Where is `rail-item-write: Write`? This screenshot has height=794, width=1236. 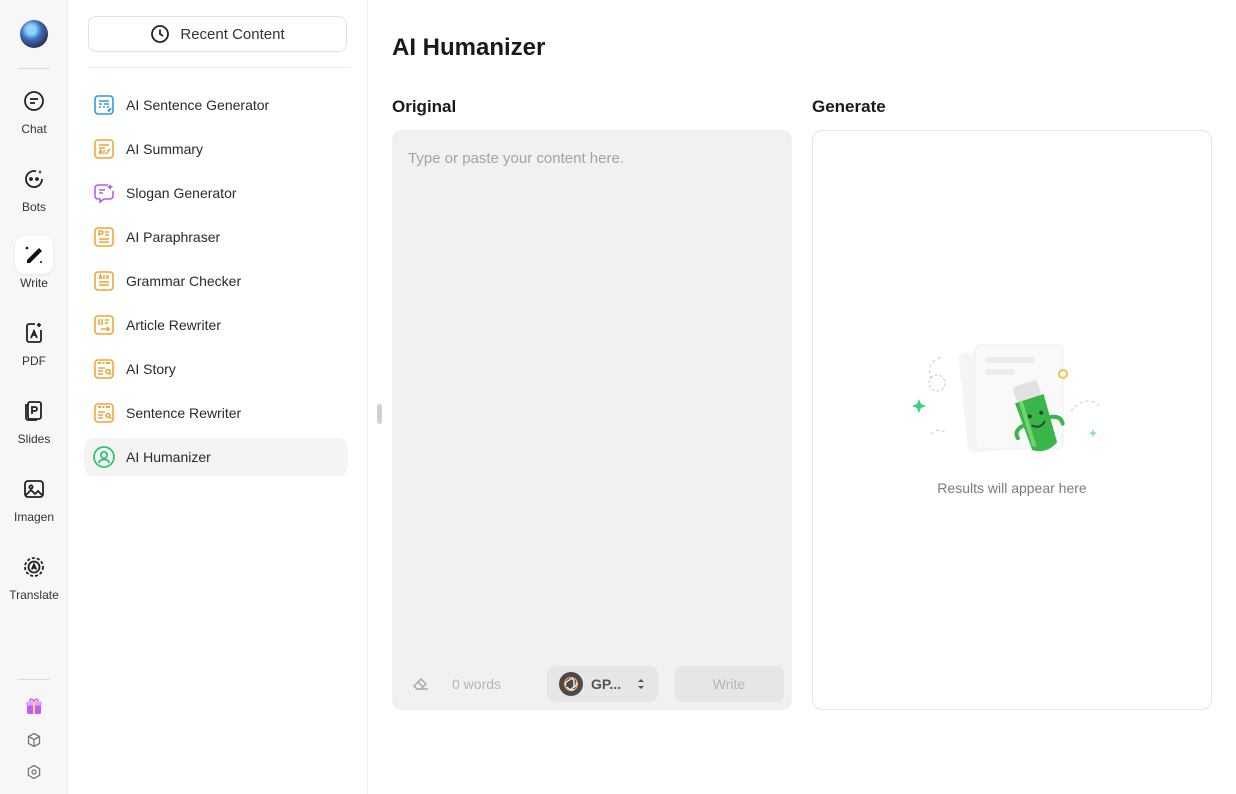 rail-item-write: Write is located at coordinates (34, 271).